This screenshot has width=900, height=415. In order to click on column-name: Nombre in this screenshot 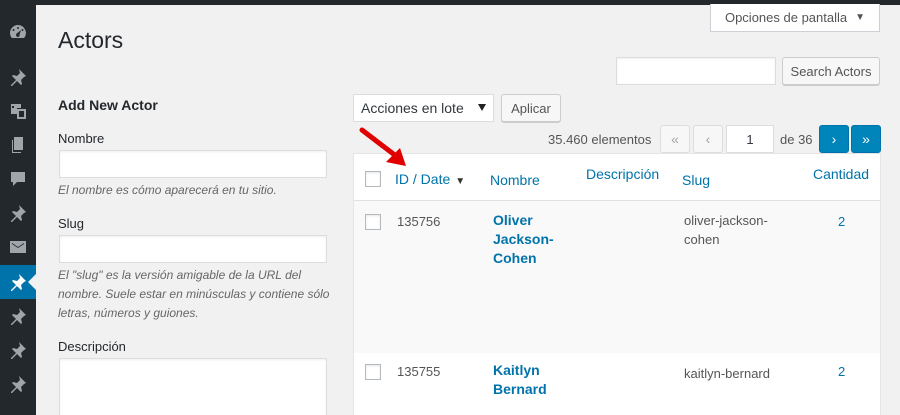, I will do `click(515, 180)`.